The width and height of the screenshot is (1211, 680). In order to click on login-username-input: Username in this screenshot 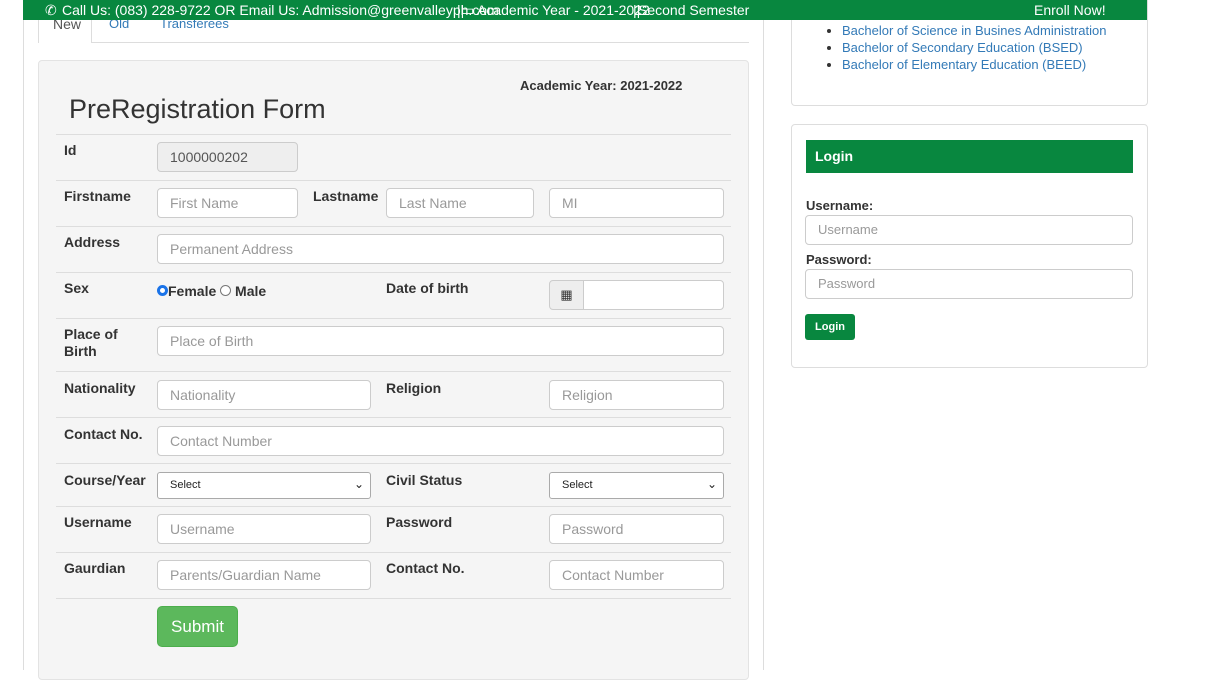, I will do `click(969, 230)`.